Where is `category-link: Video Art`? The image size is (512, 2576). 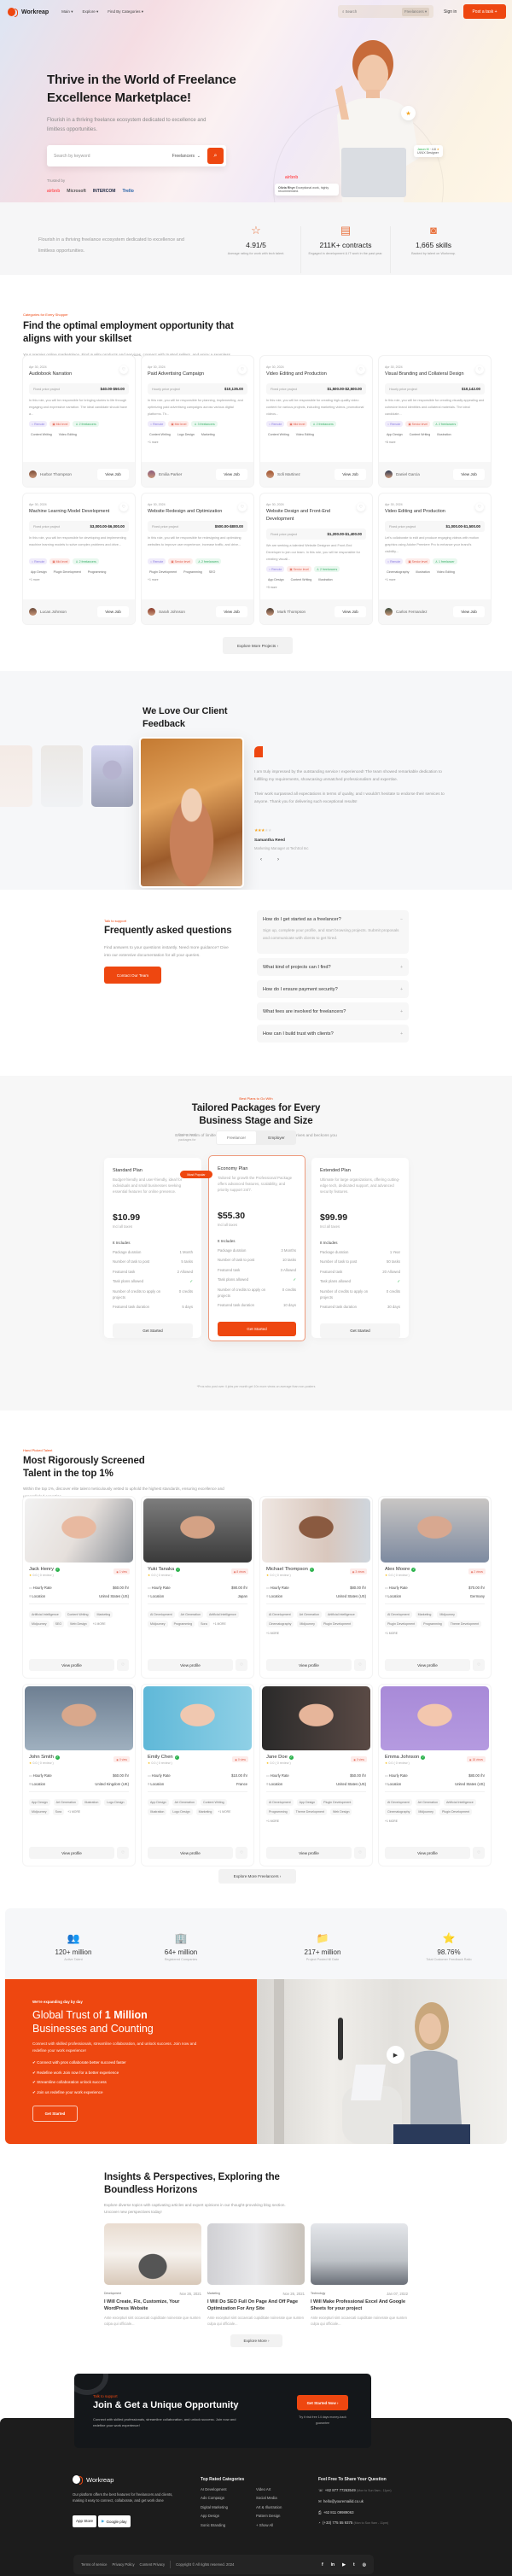 category-link: Video Art is located at coordinates (269, 2489).